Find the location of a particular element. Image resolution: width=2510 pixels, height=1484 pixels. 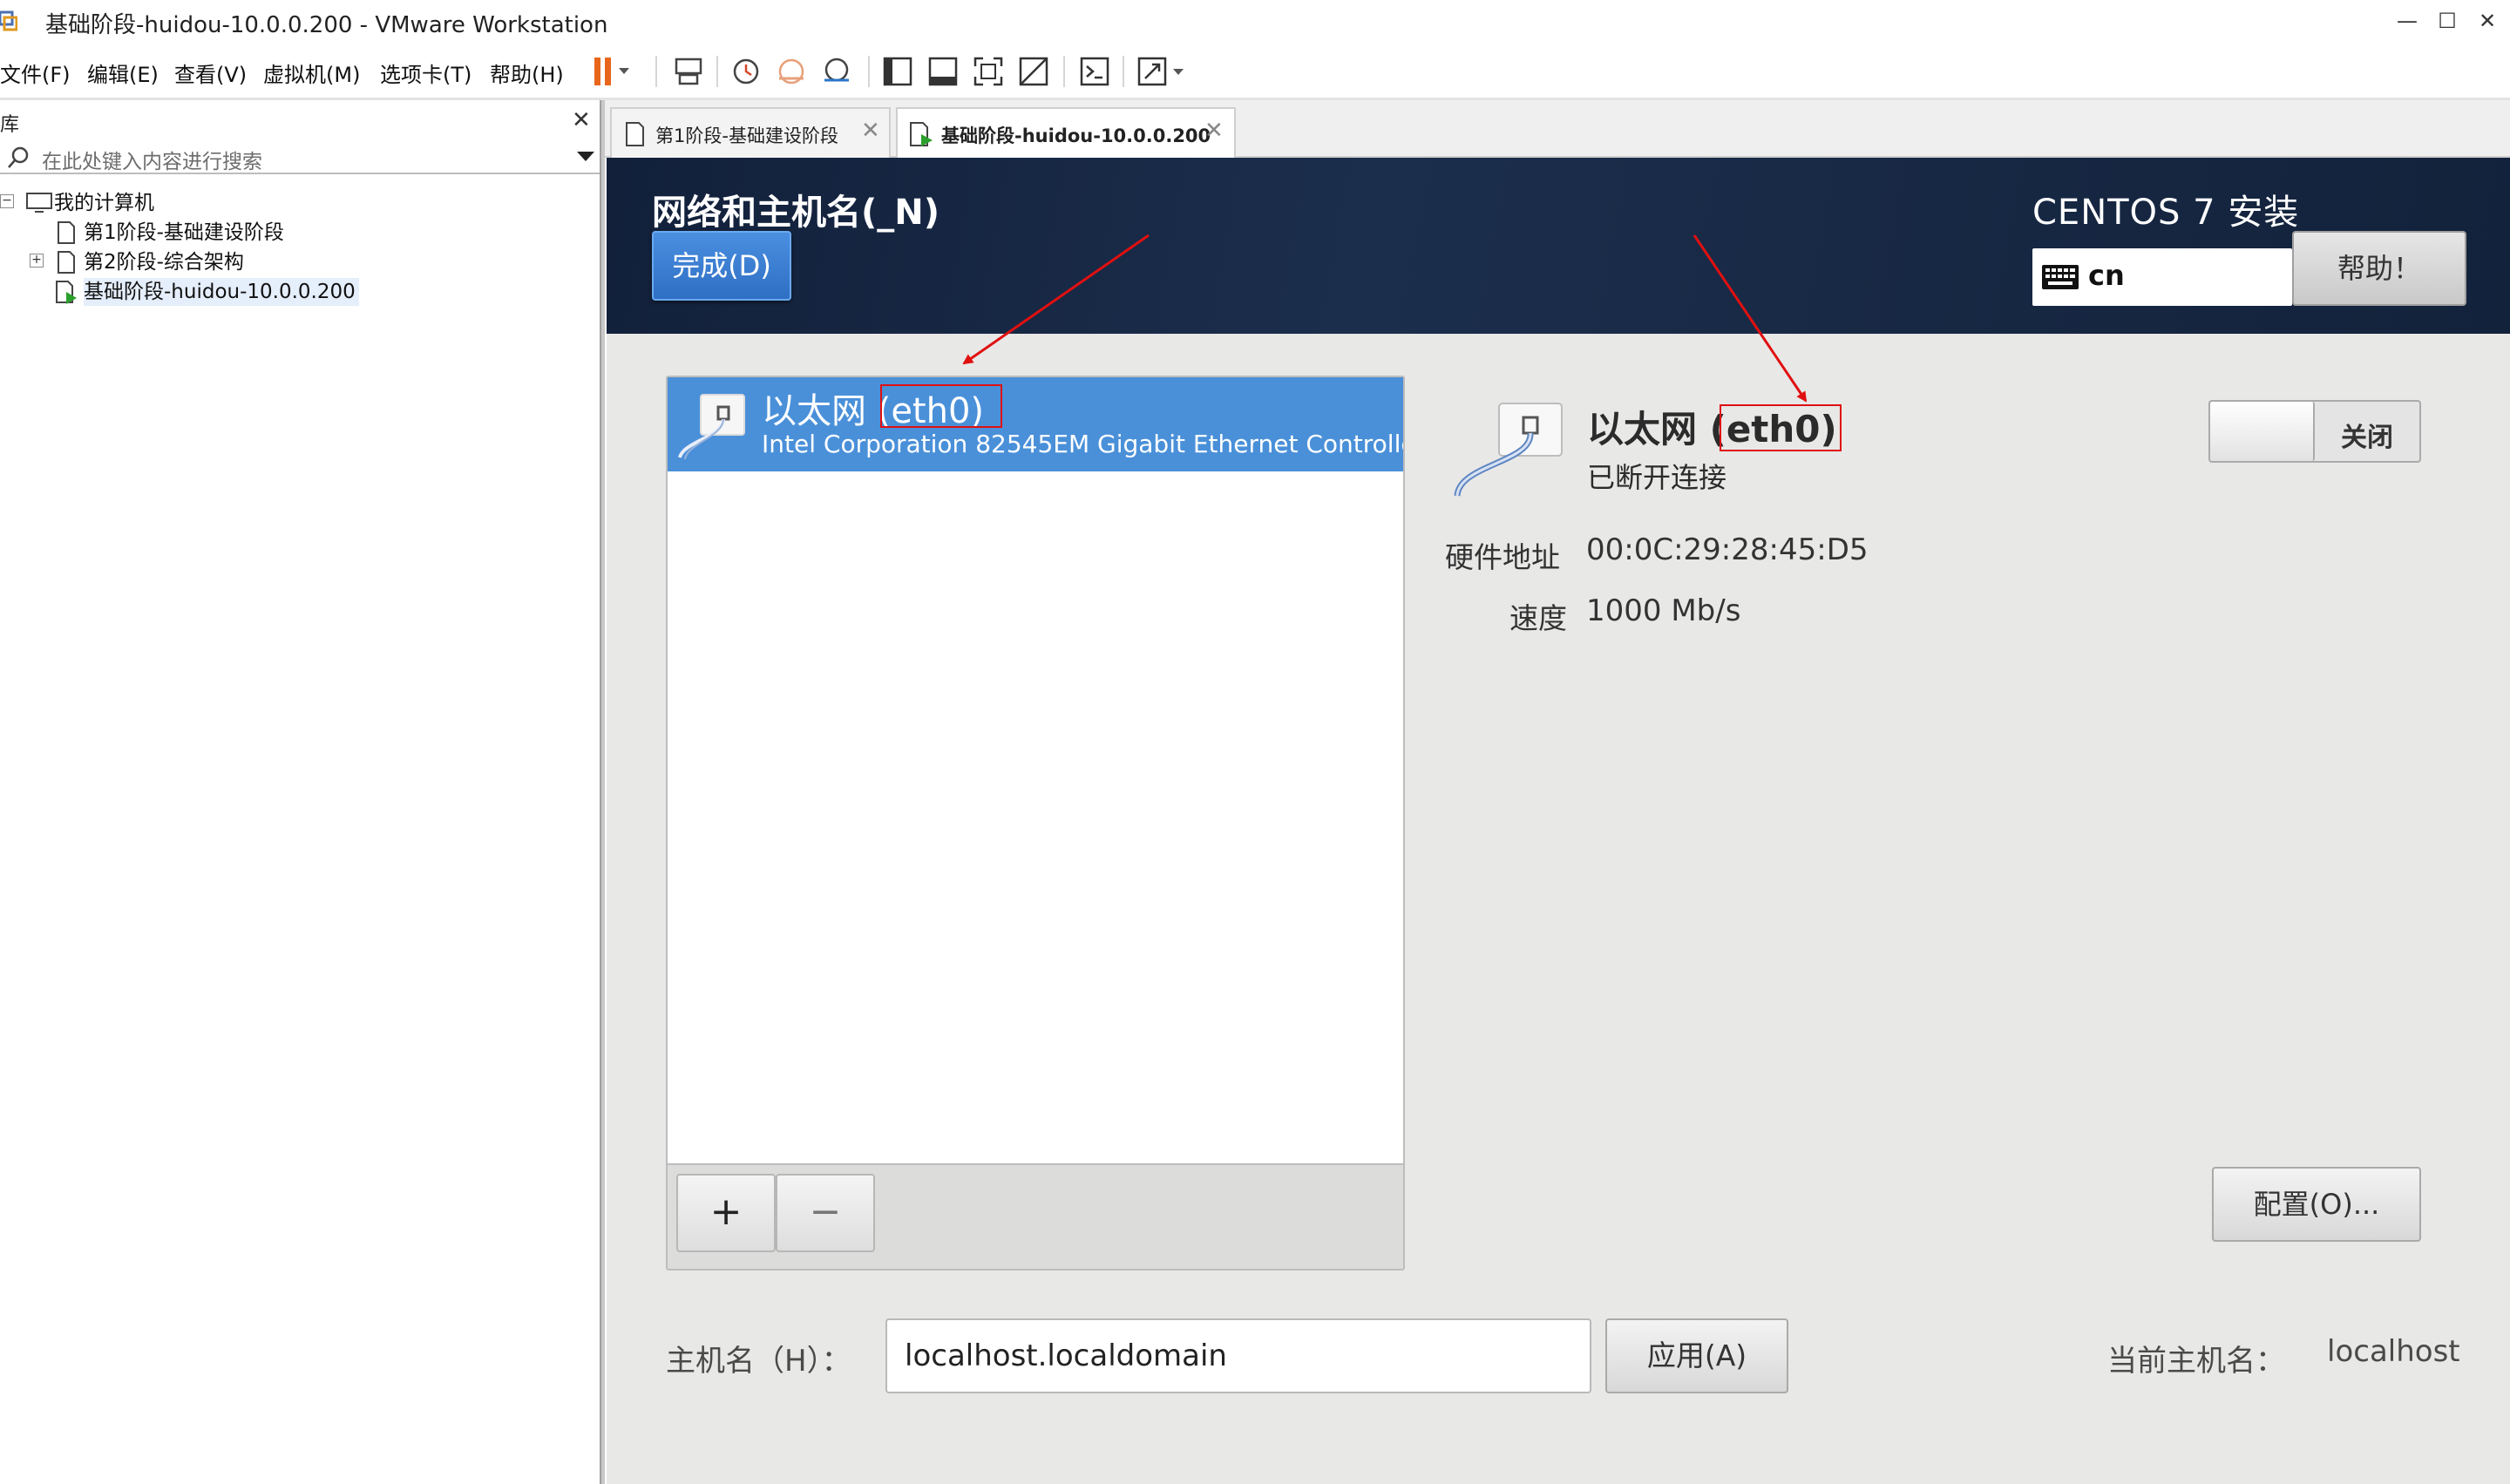

current-hostname-label: 当前主机名： is located at coordinates (2196, 1361).